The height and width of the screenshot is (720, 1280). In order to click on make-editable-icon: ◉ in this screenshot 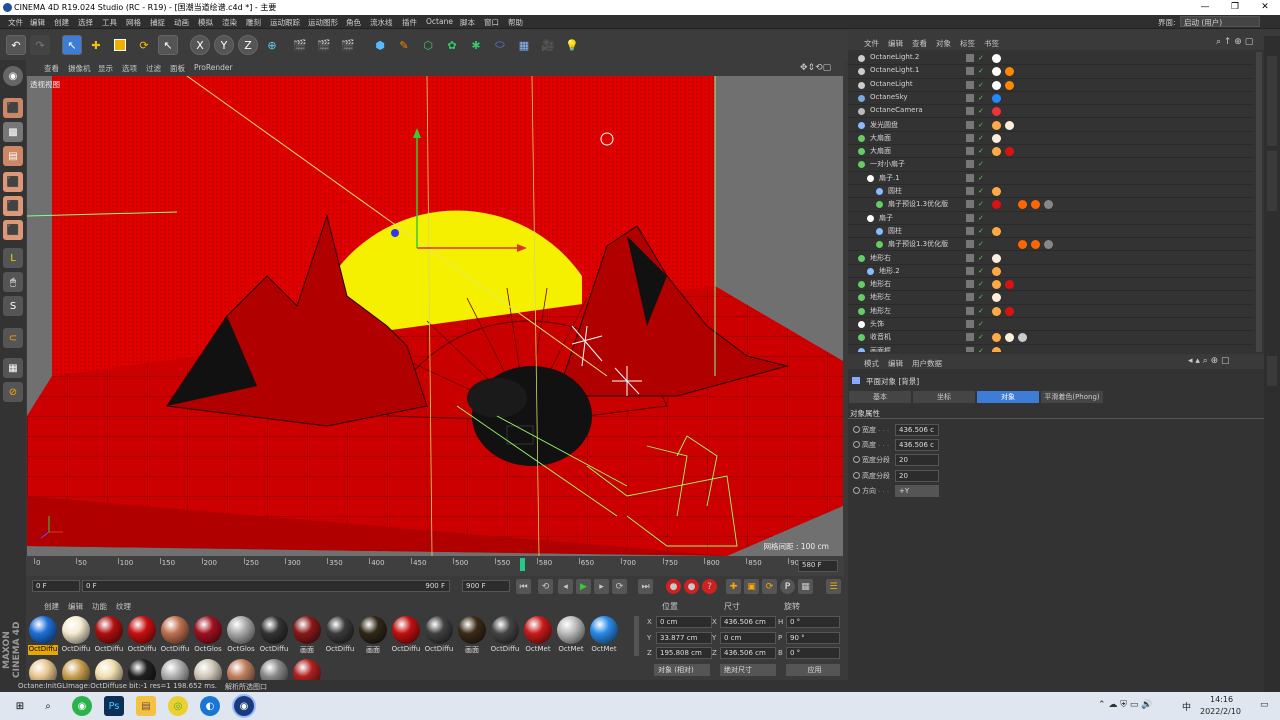, I will do `click(13, 76)`.